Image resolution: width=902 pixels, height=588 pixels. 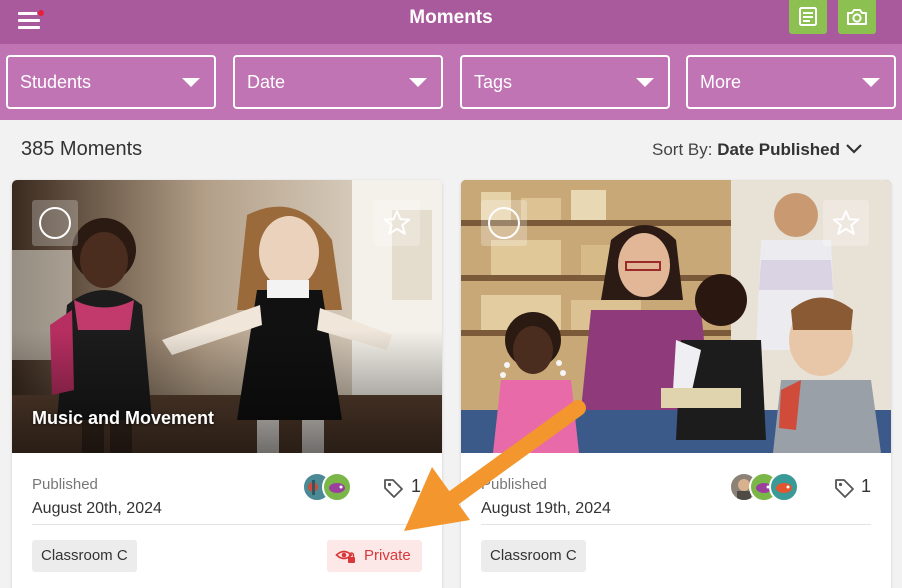 I want to click on camera-button, so click(x=857, y=17).